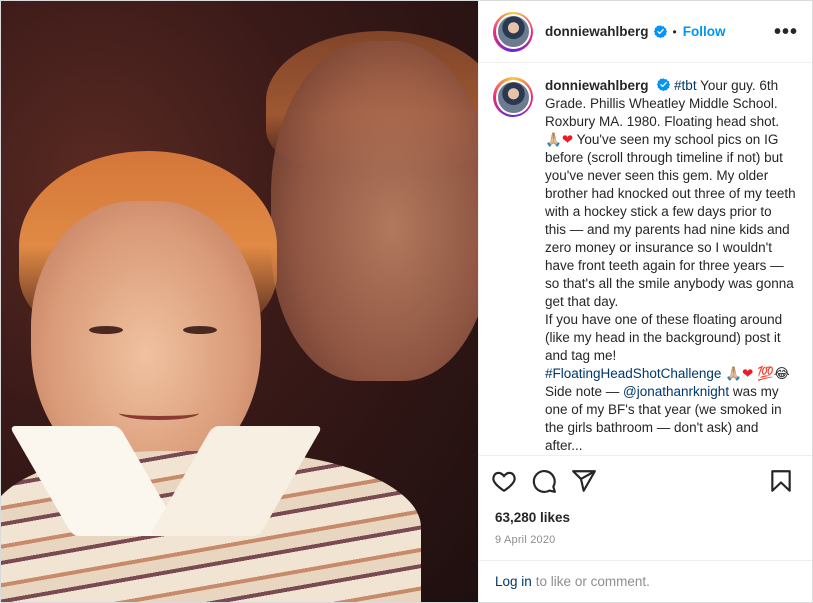 This screenshot has height=603, width=813. I want to click on photo-background-head, so click(374, 211).